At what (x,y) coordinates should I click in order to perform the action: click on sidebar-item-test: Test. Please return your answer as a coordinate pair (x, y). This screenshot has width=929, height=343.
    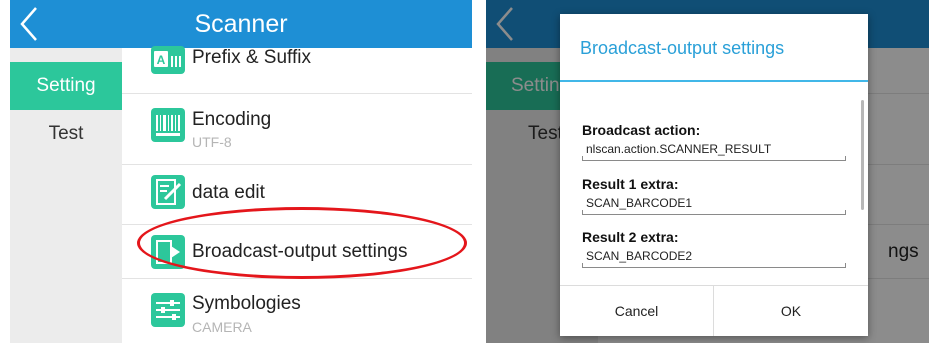
    Looking at the image, I should click on (66, 134).